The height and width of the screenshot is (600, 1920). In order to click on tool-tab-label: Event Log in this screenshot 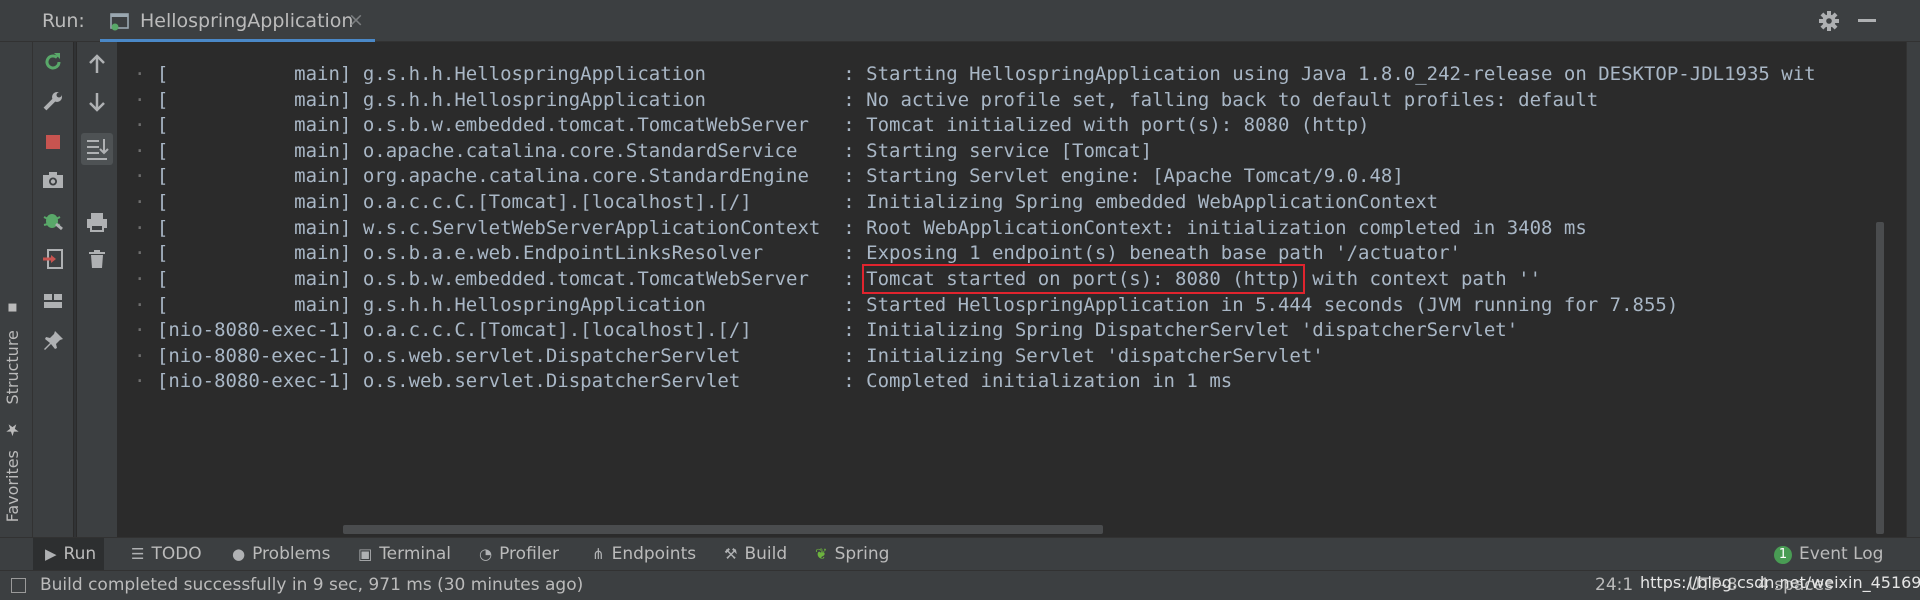, I will do `click(1841, 554)`.